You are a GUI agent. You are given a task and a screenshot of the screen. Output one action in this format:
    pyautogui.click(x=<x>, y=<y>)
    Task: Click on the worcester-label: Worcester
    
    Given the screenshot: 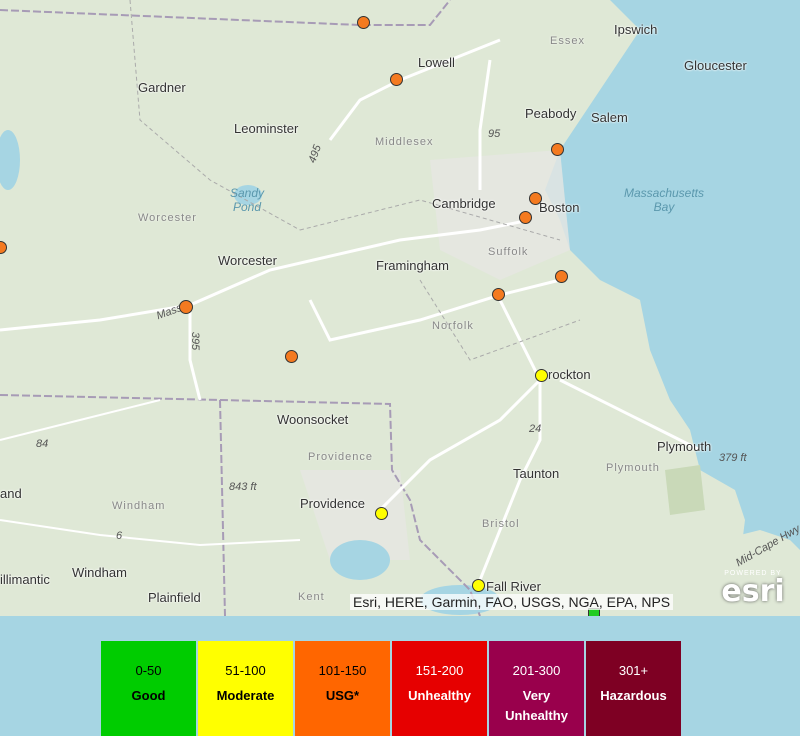 What is the action you would take?
    pyautogui.click(x=247, y=260)
    